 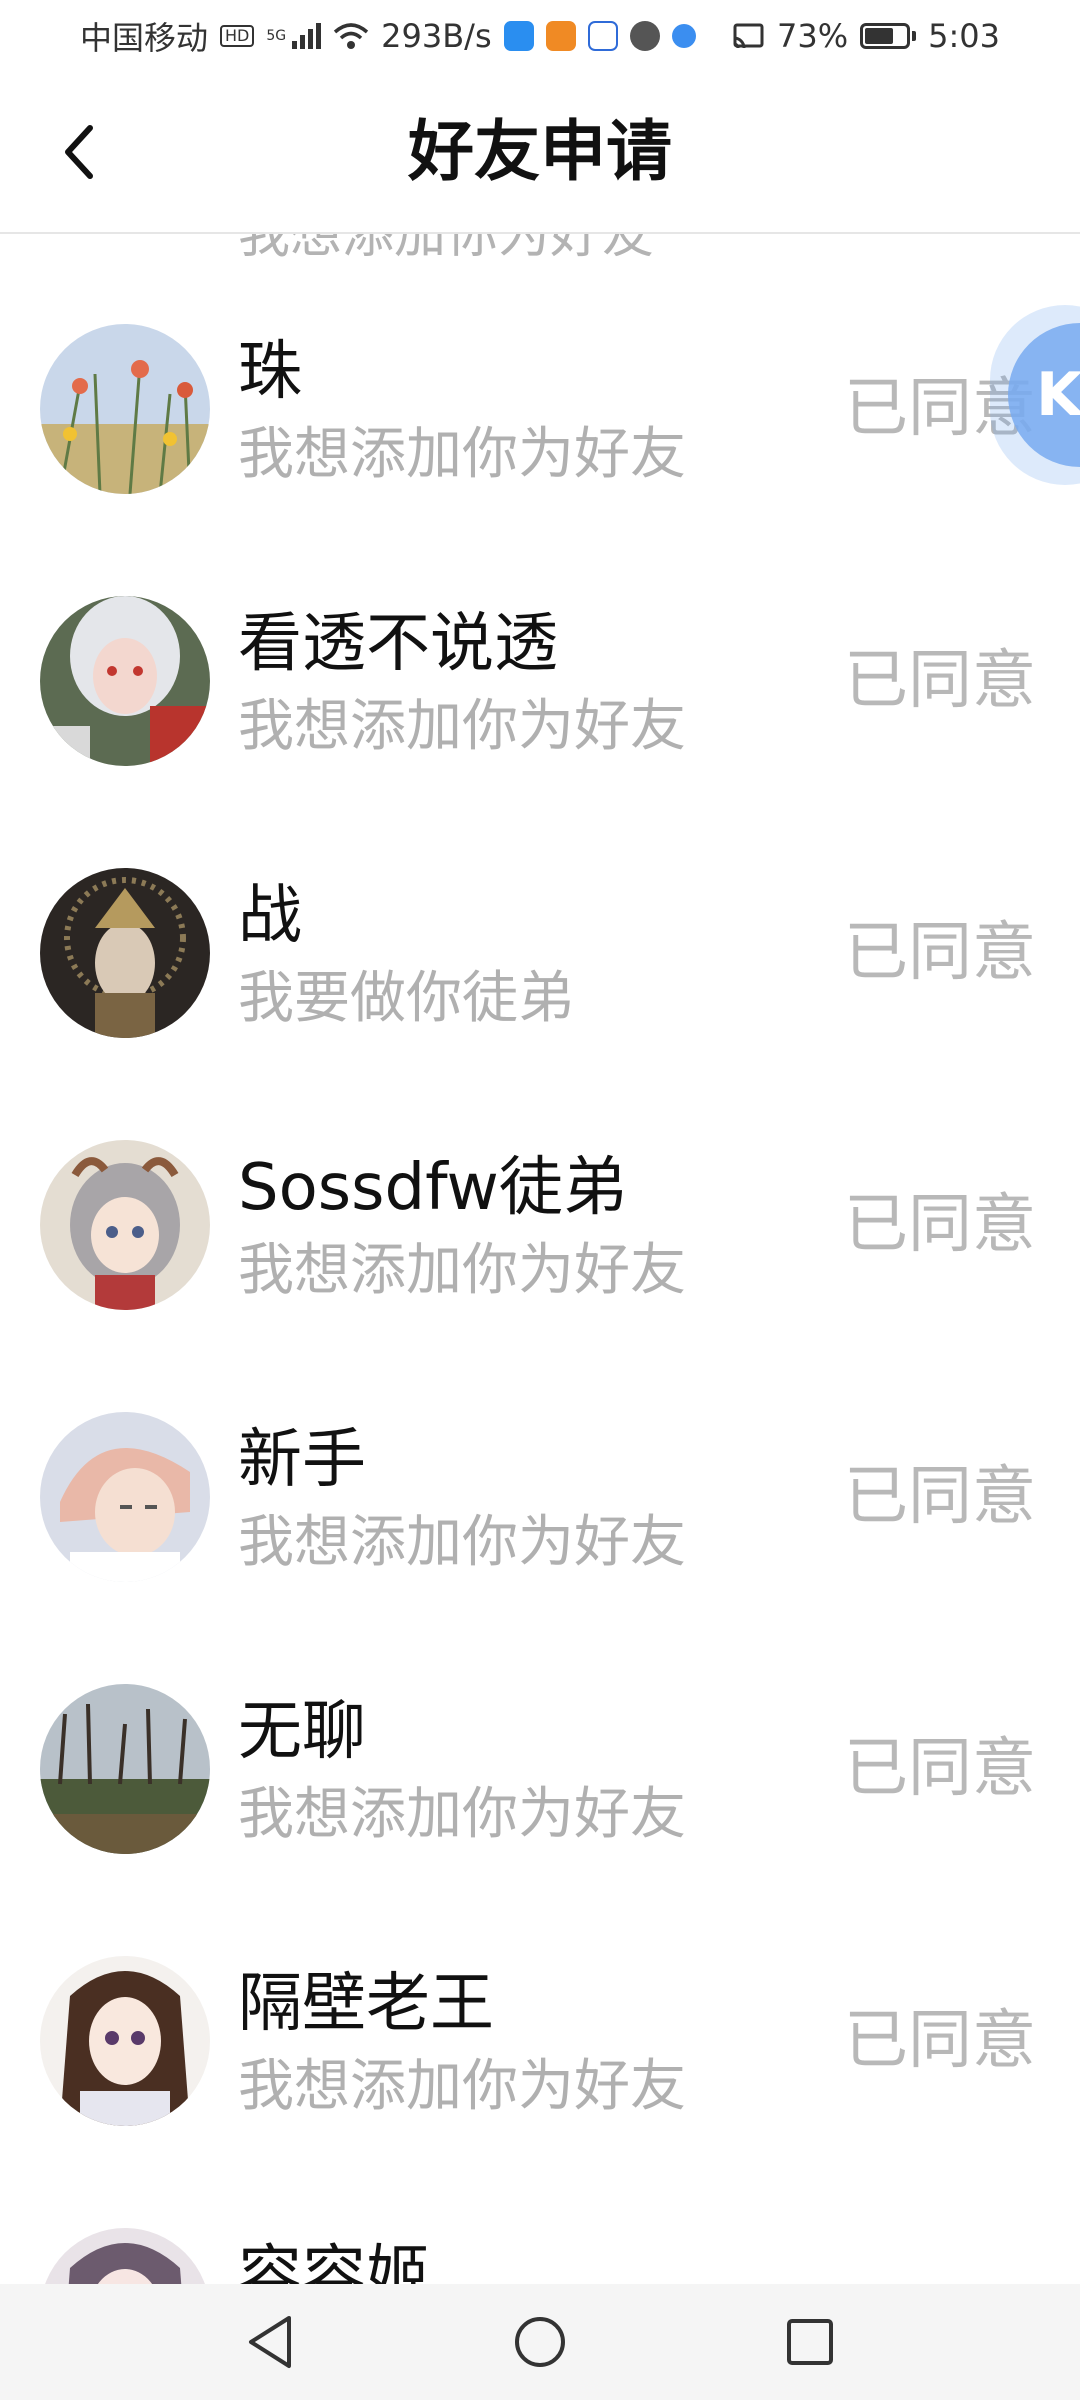 I want to click on browser-icon, so click(x=683, y=36).